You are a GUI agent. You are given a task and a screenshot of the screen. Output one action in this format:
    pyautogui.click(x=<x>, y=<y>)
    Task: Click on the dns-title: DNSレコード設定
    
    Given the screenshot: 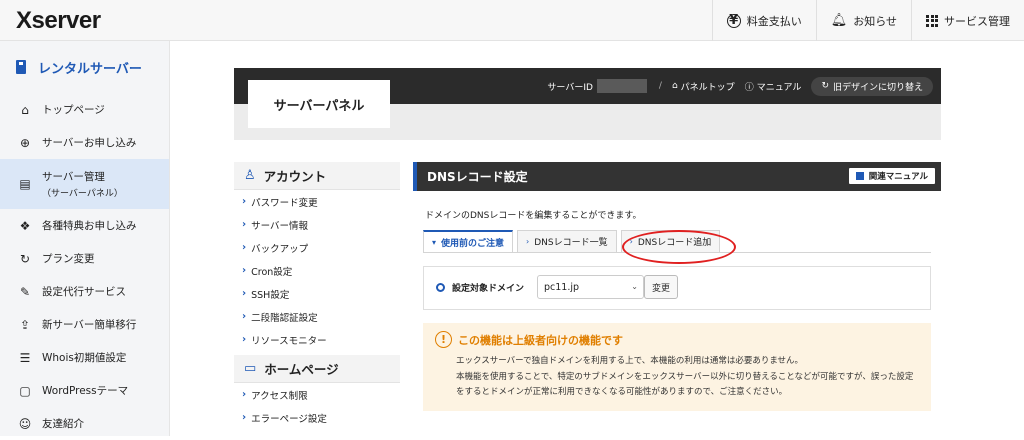 What is the action you would take?
    pyautogui.click(x=477, y=177)
    